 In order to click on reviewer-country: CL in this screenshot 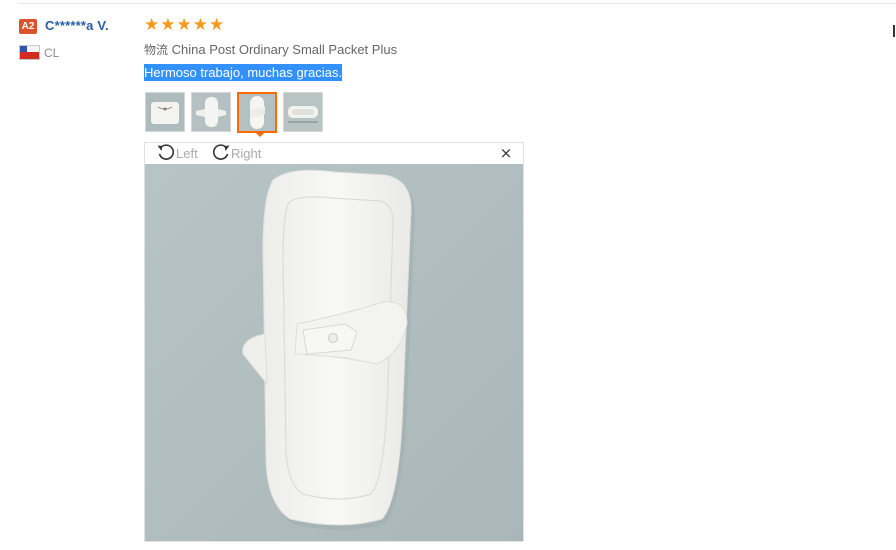, I will do `click(52, 53)`.